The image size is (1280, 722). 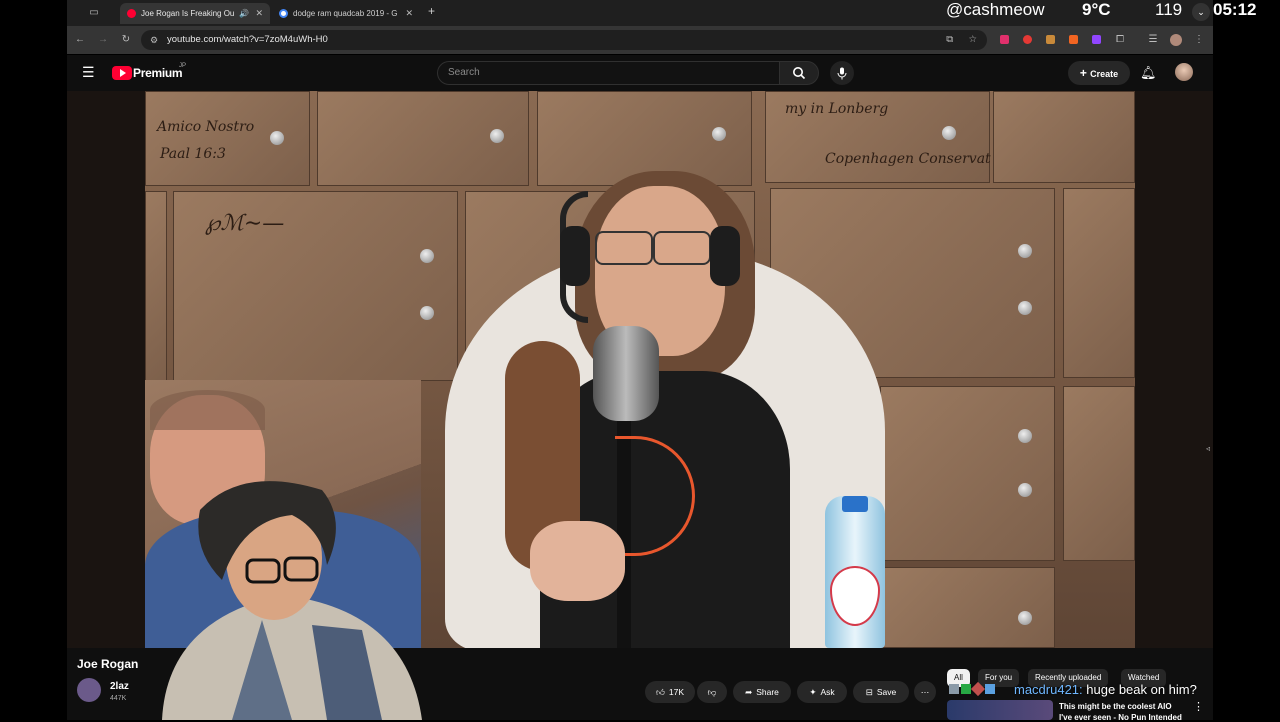 I want to click on share-label: Share, so click(x=767, y=692).